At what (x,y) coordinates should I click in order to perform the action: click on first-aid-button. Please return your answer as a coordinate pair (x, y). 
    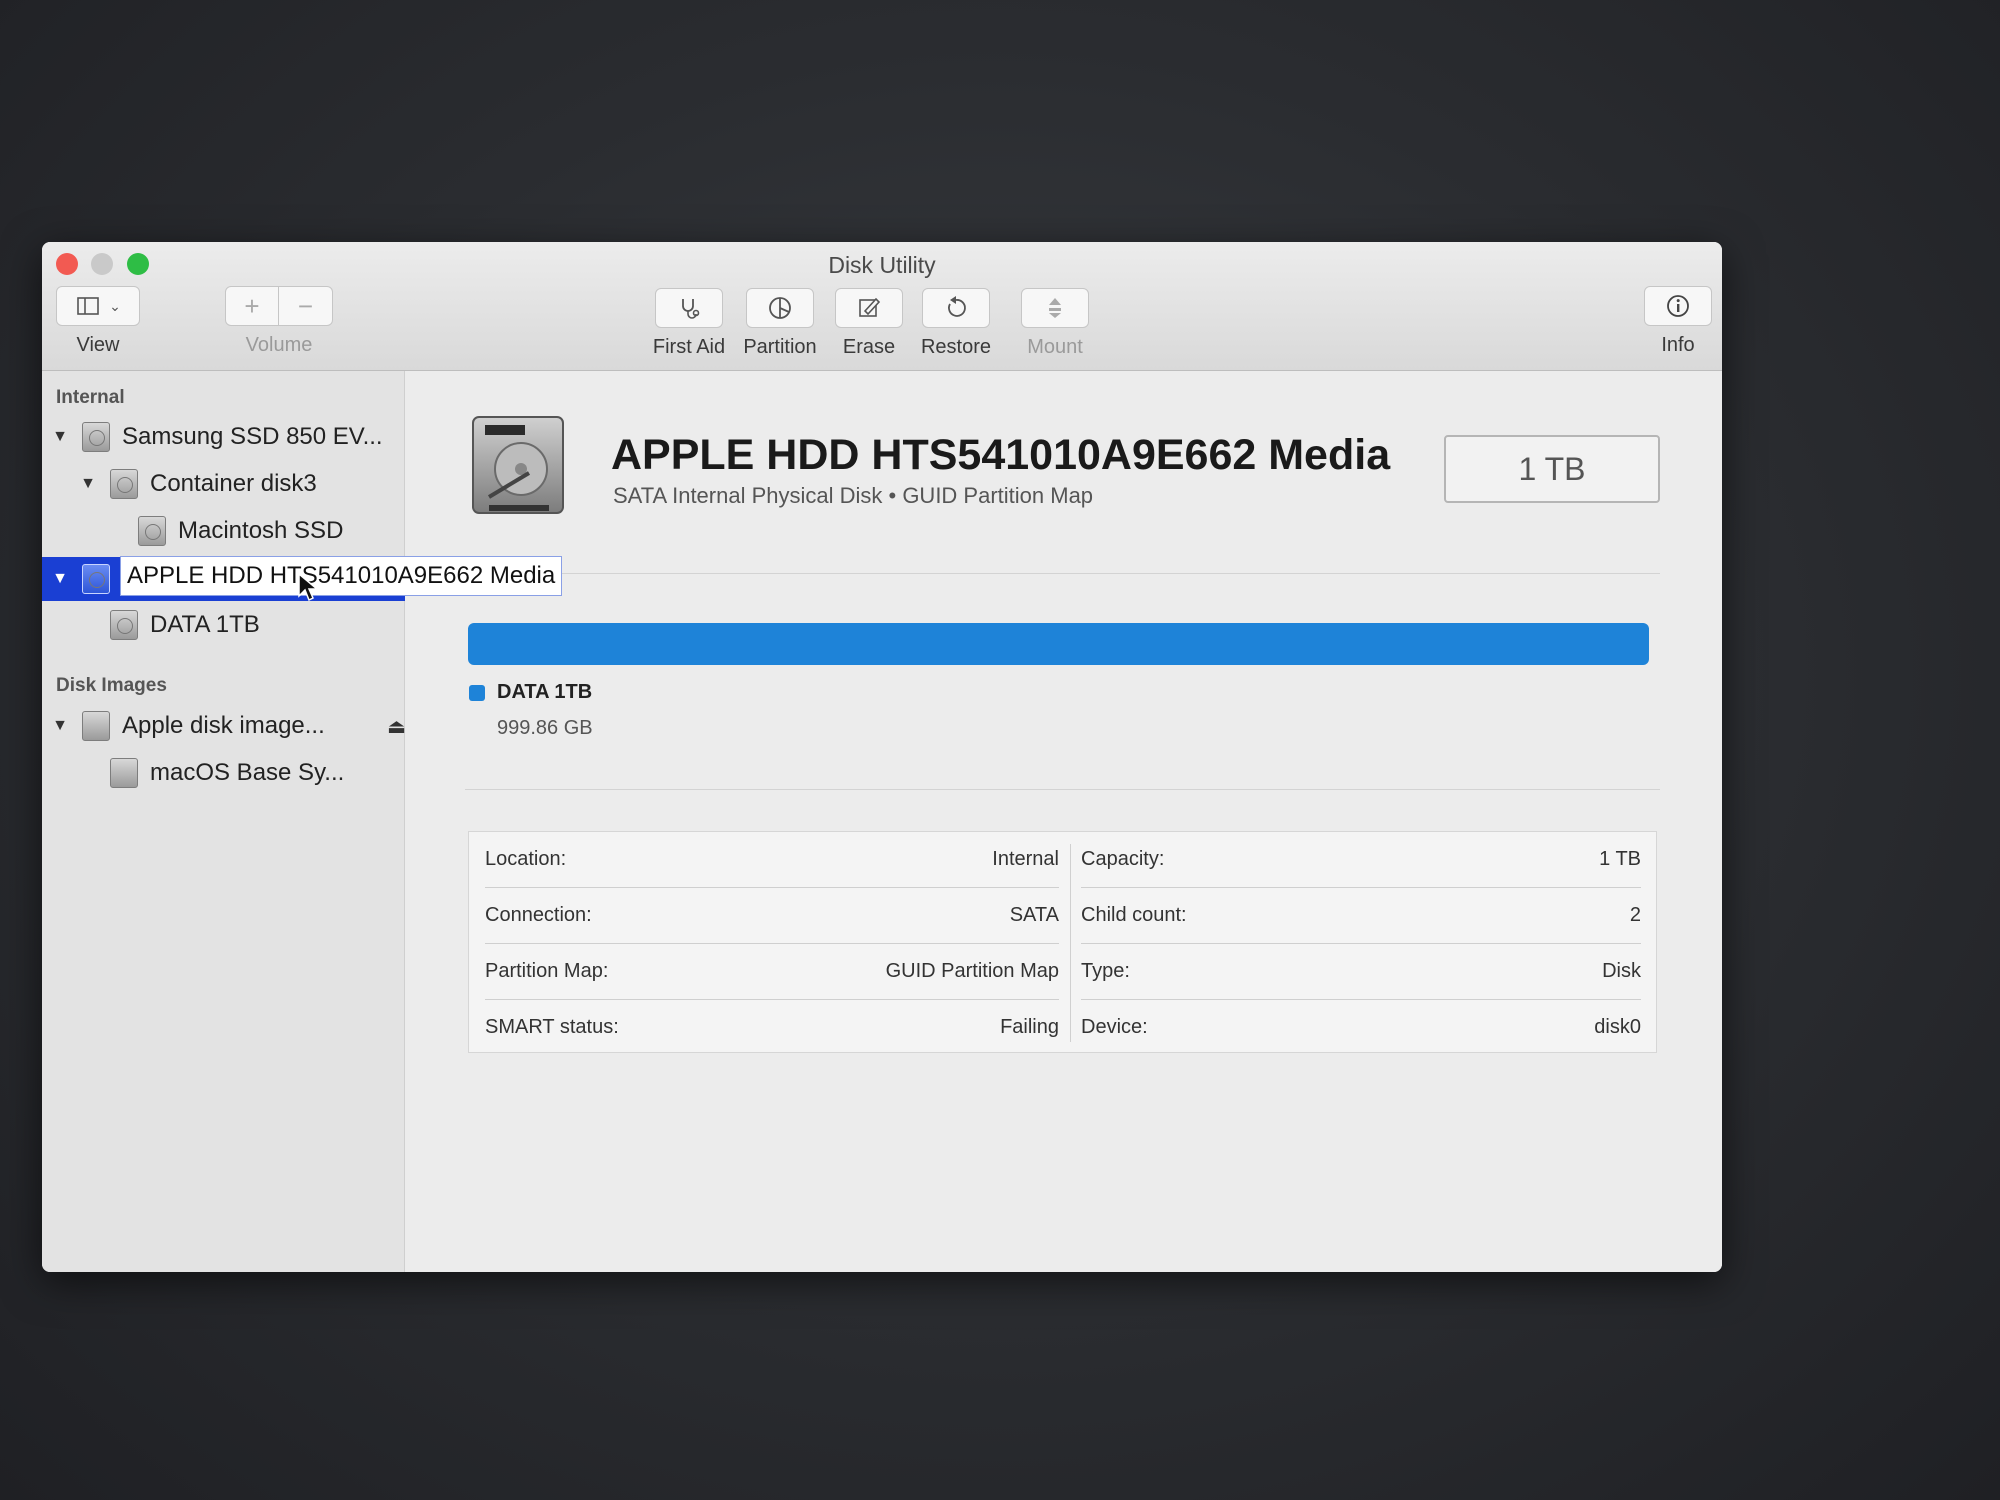
    Looking at the image, I should click on (689, 308).